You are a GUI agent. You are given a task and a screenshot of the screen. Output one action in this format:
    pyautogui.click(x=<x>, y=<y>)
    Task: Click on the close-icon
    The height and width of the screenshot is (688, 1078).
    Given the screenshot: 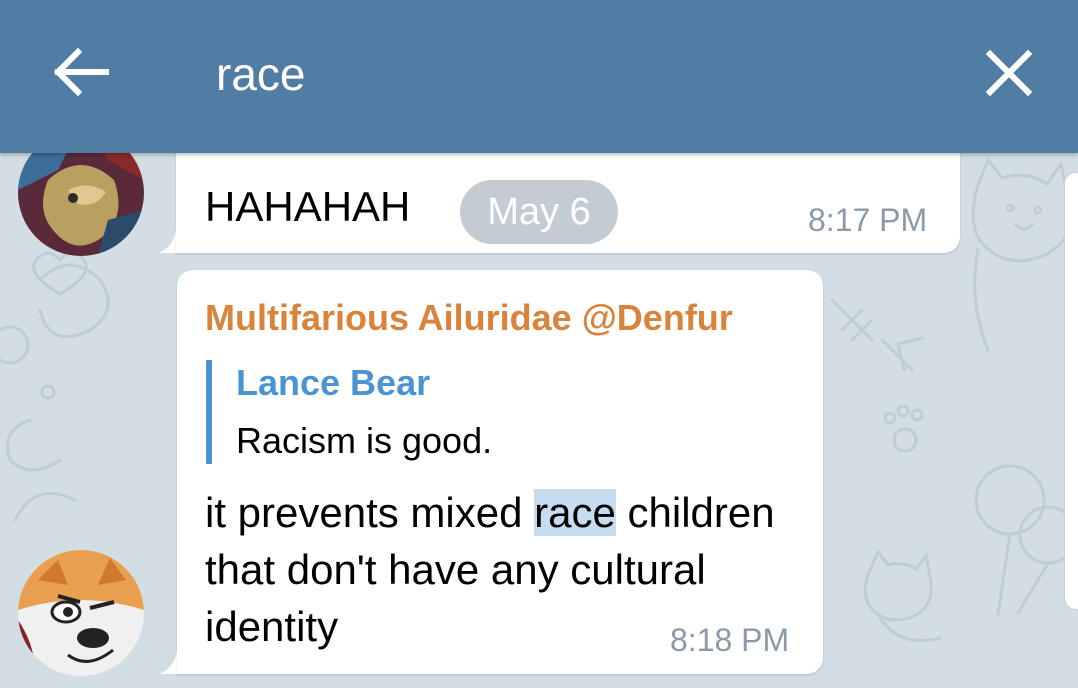 What is the action you would take?
    pyautogui.click(x=1009, y=73)
    